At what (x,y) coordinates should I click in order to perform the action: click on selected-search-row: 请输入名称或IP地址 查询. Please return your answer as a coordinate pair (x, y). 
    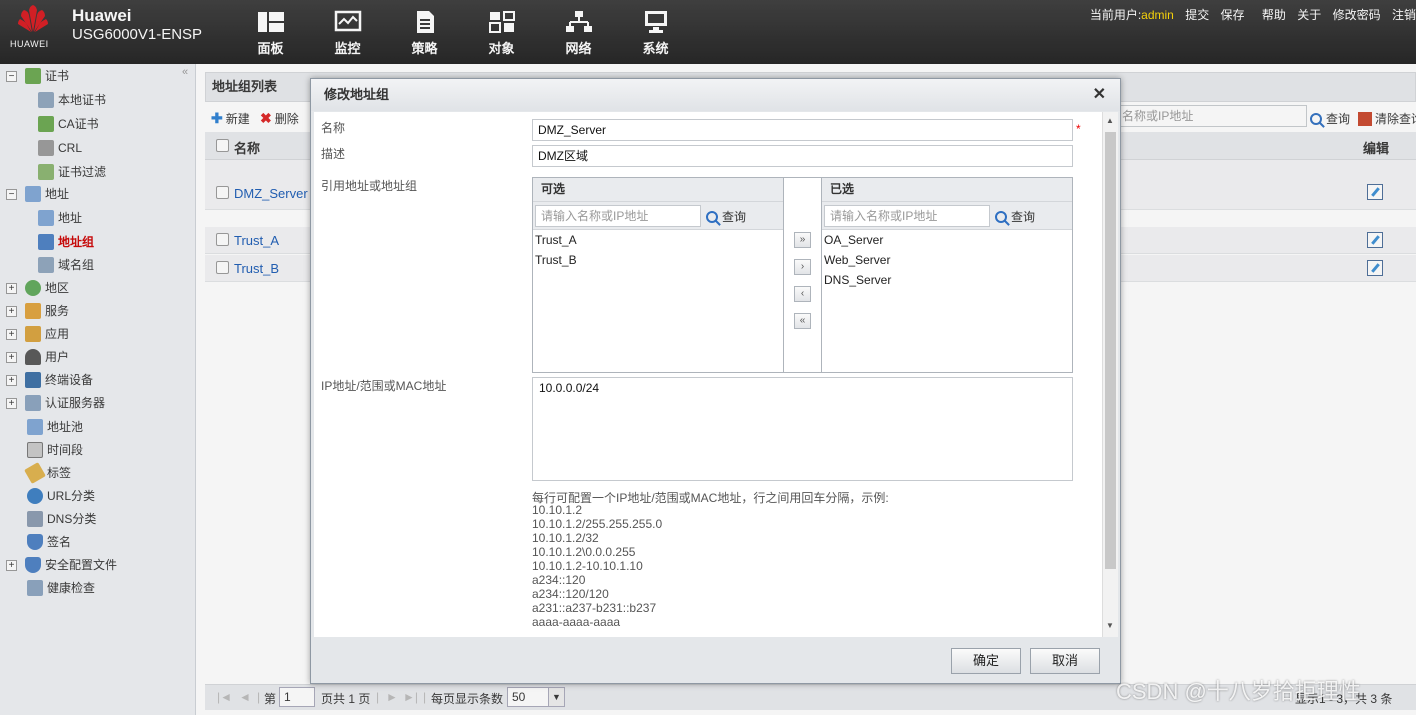
    Looking at the image, I should click on (947, 216).